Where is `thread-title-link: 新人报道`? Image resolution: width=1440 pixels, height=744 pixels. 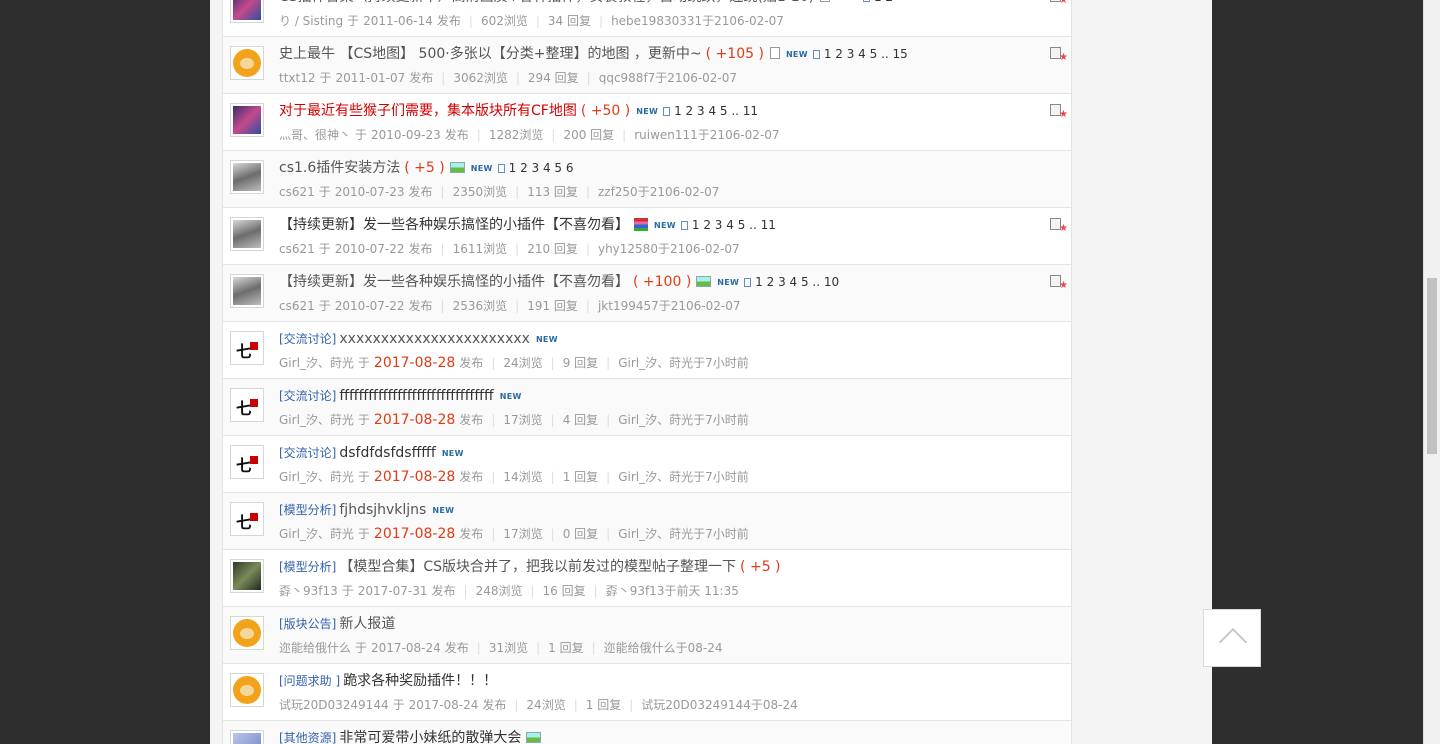
thread-title-link: 新人报道 is located at coordinates (367, 624).